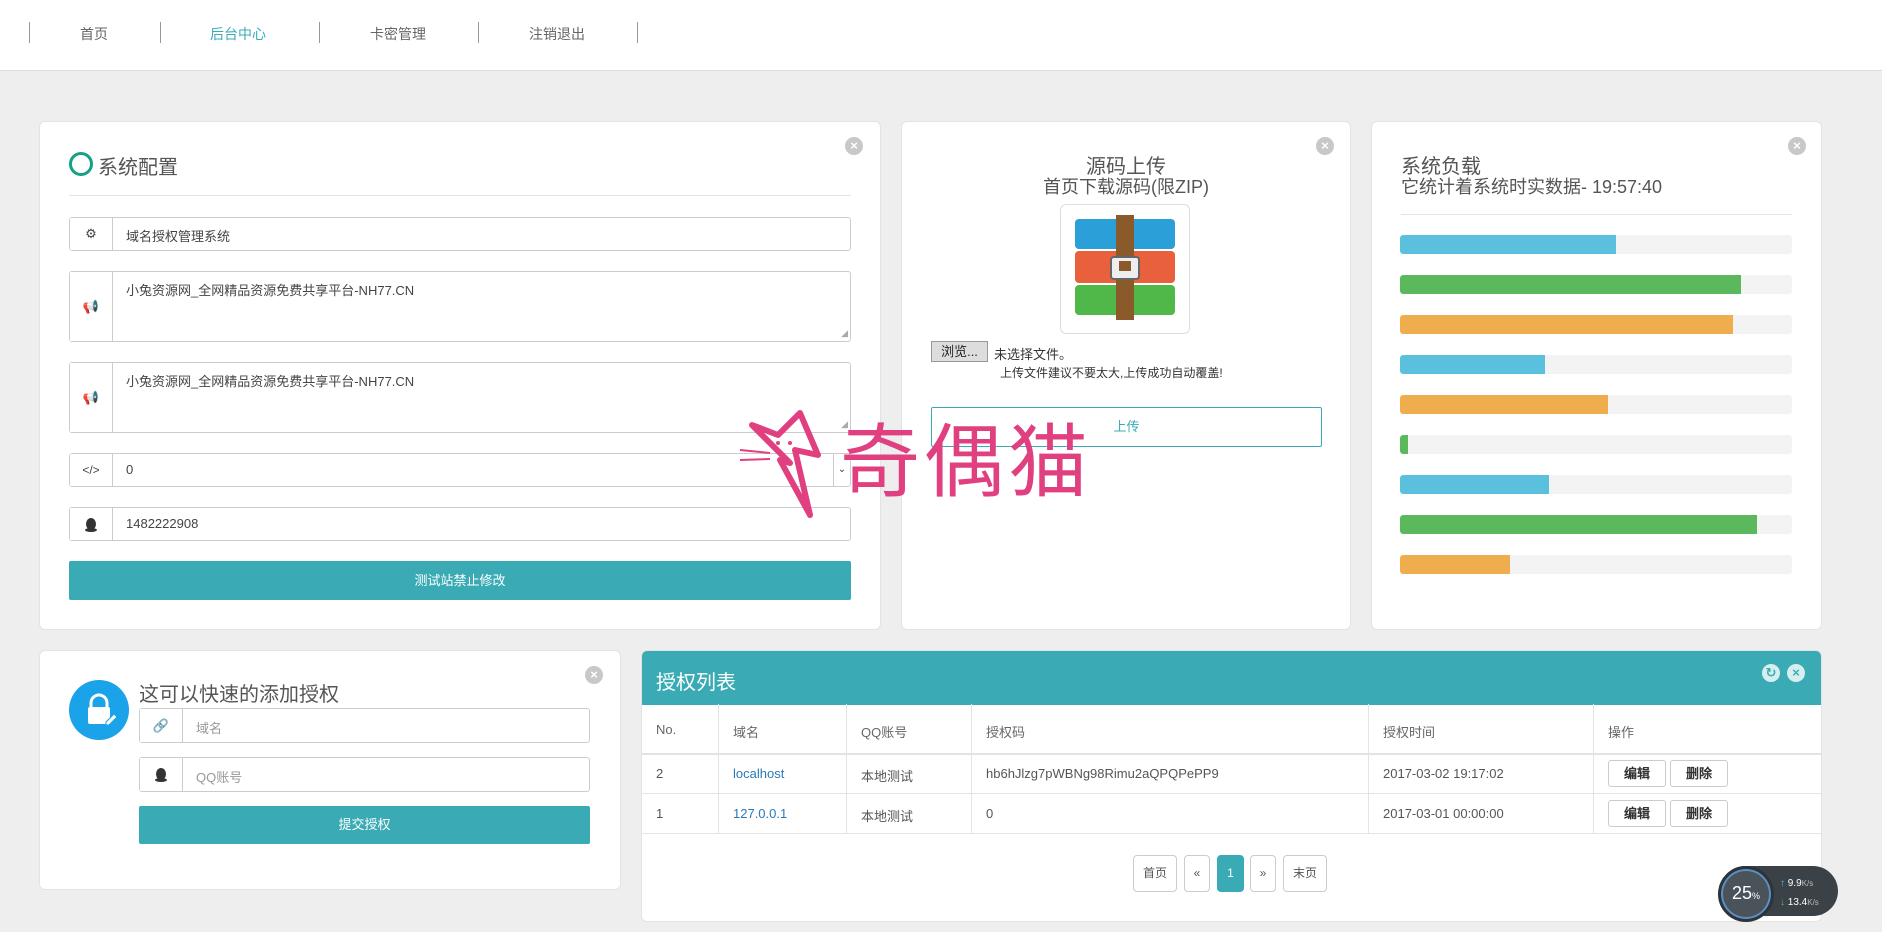  What do you see at coordinates (91, 234) in the screenshot?
I see `gear-icon: ⚙` at bounding box center [91, 234].